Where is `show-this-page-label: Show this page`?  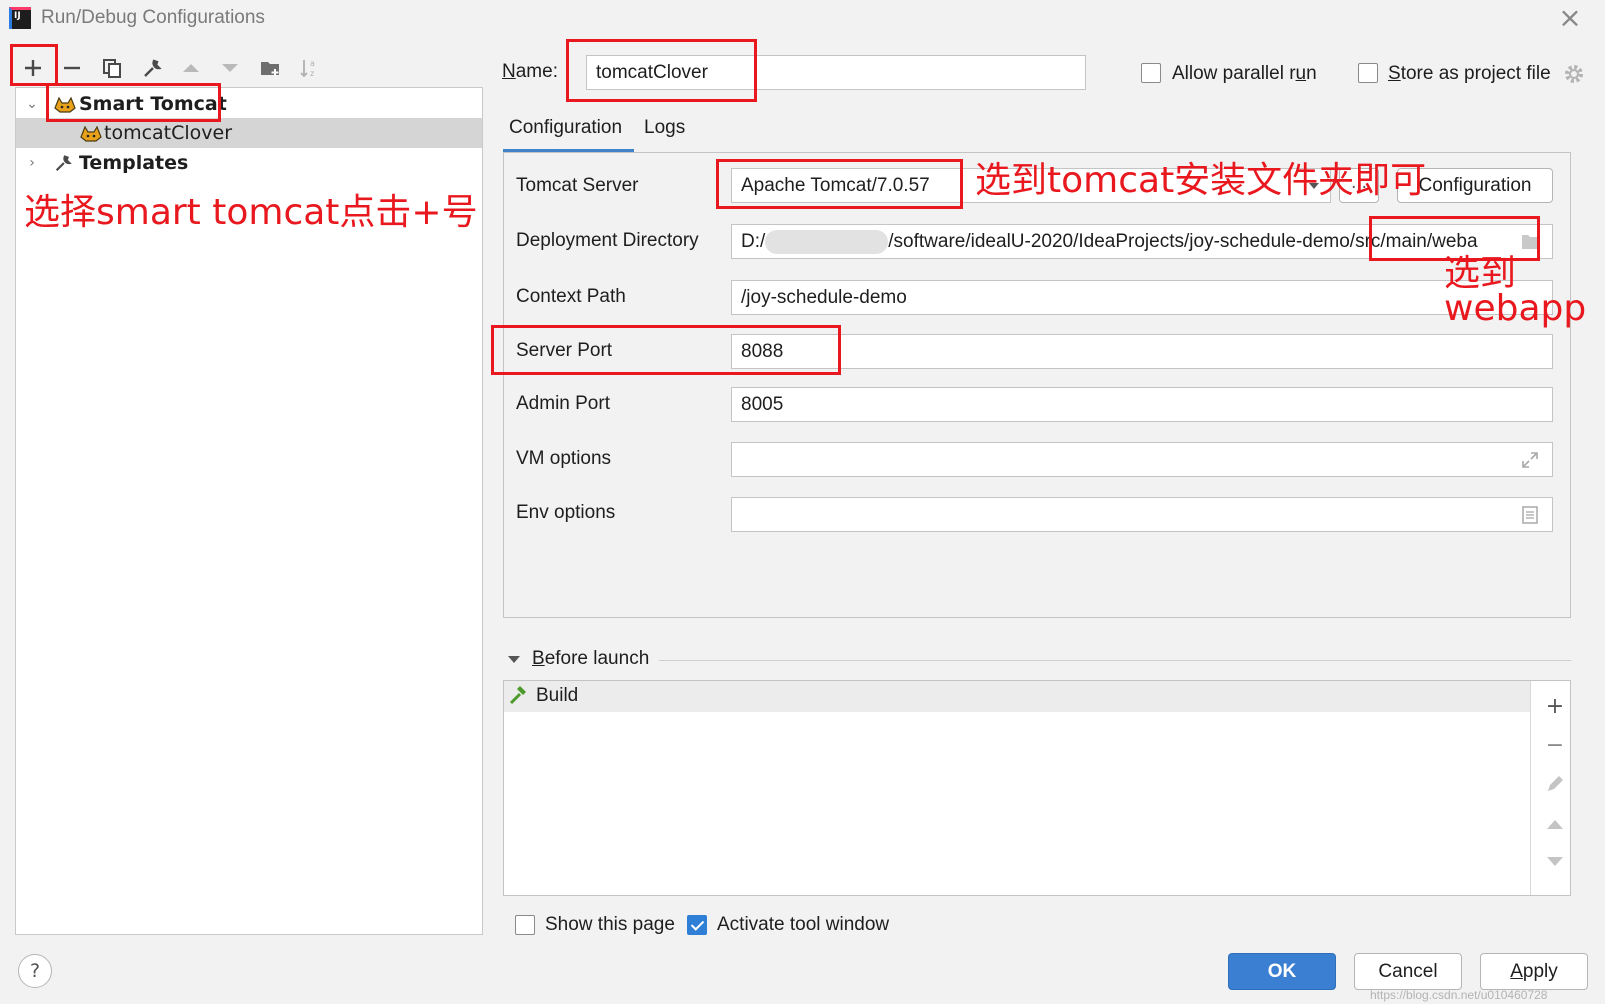 show-this-page-label: Show this page is located at coordinates (610, 924).